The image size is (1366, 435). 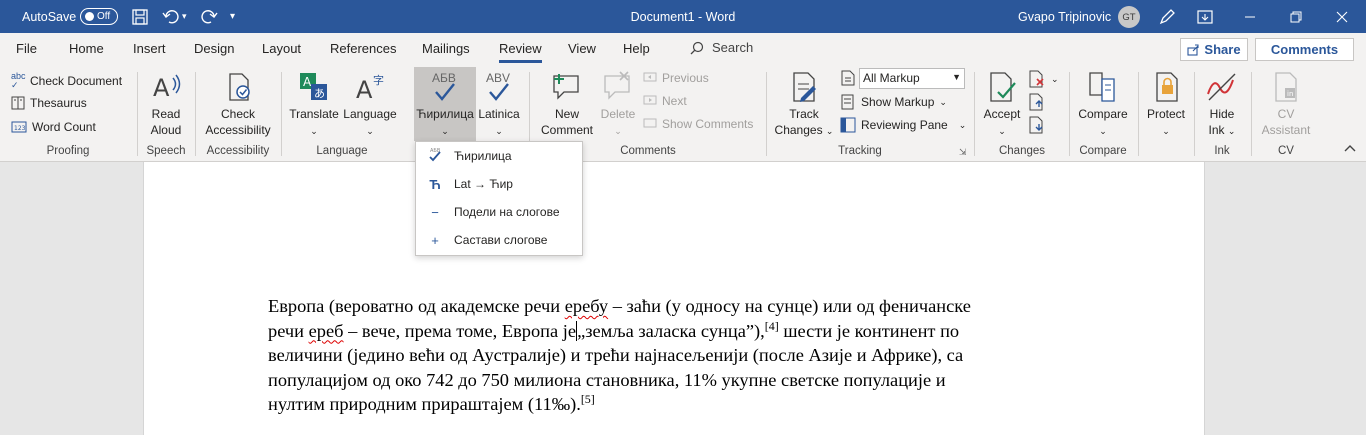 I want to click on reference-4: [4], so click(x=772, y=326).